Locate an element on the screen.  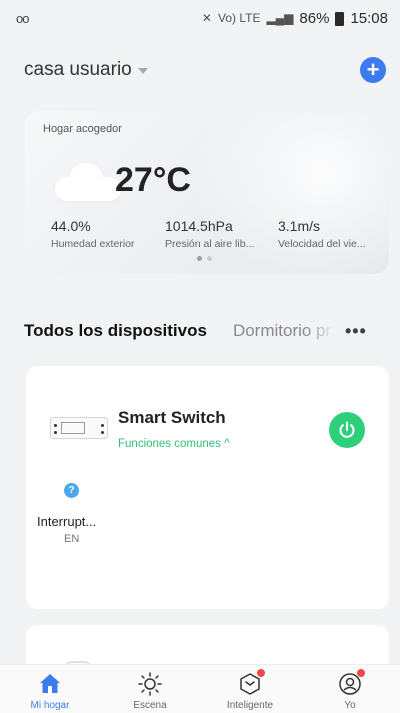
help-icon: ? is located at coordinates (71, 490).